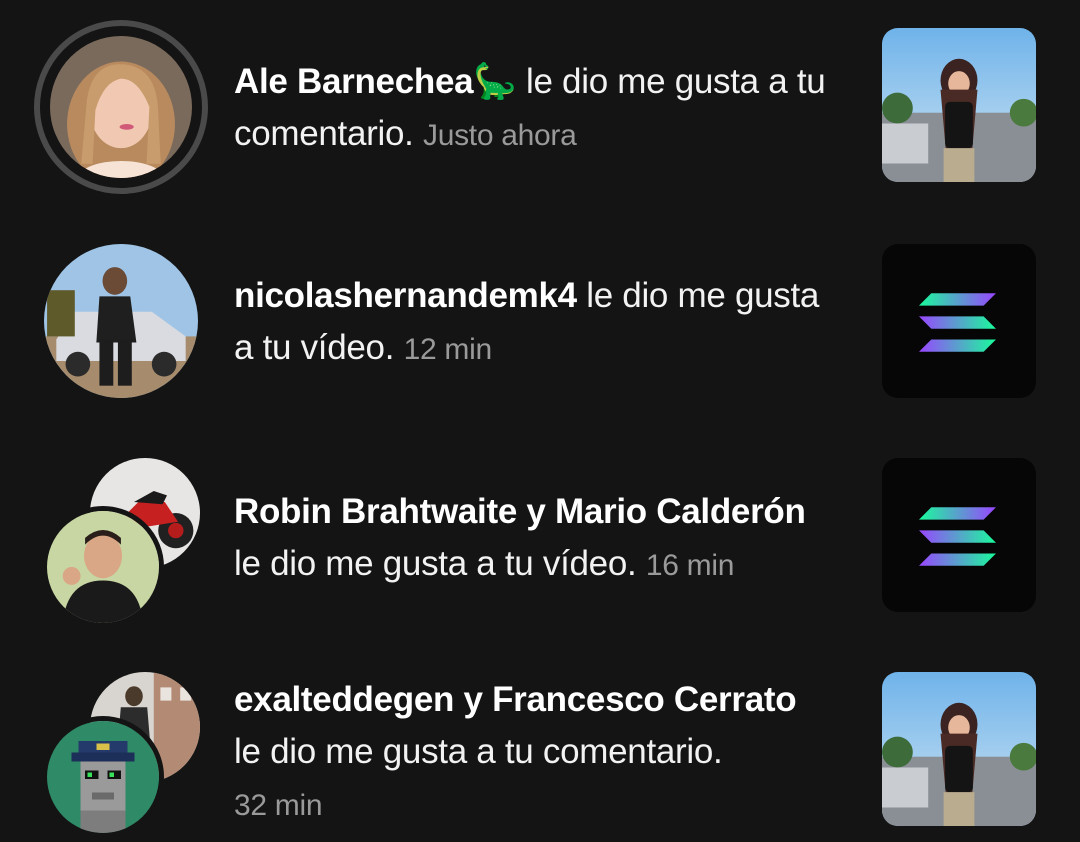 The width and height of the screenshot is (1080, 842). What do you see at coordinates (515, 699) in the screenshot?
I see `username: exalteddegen y Francesco Cerrato` at bounding box center [515, 699].